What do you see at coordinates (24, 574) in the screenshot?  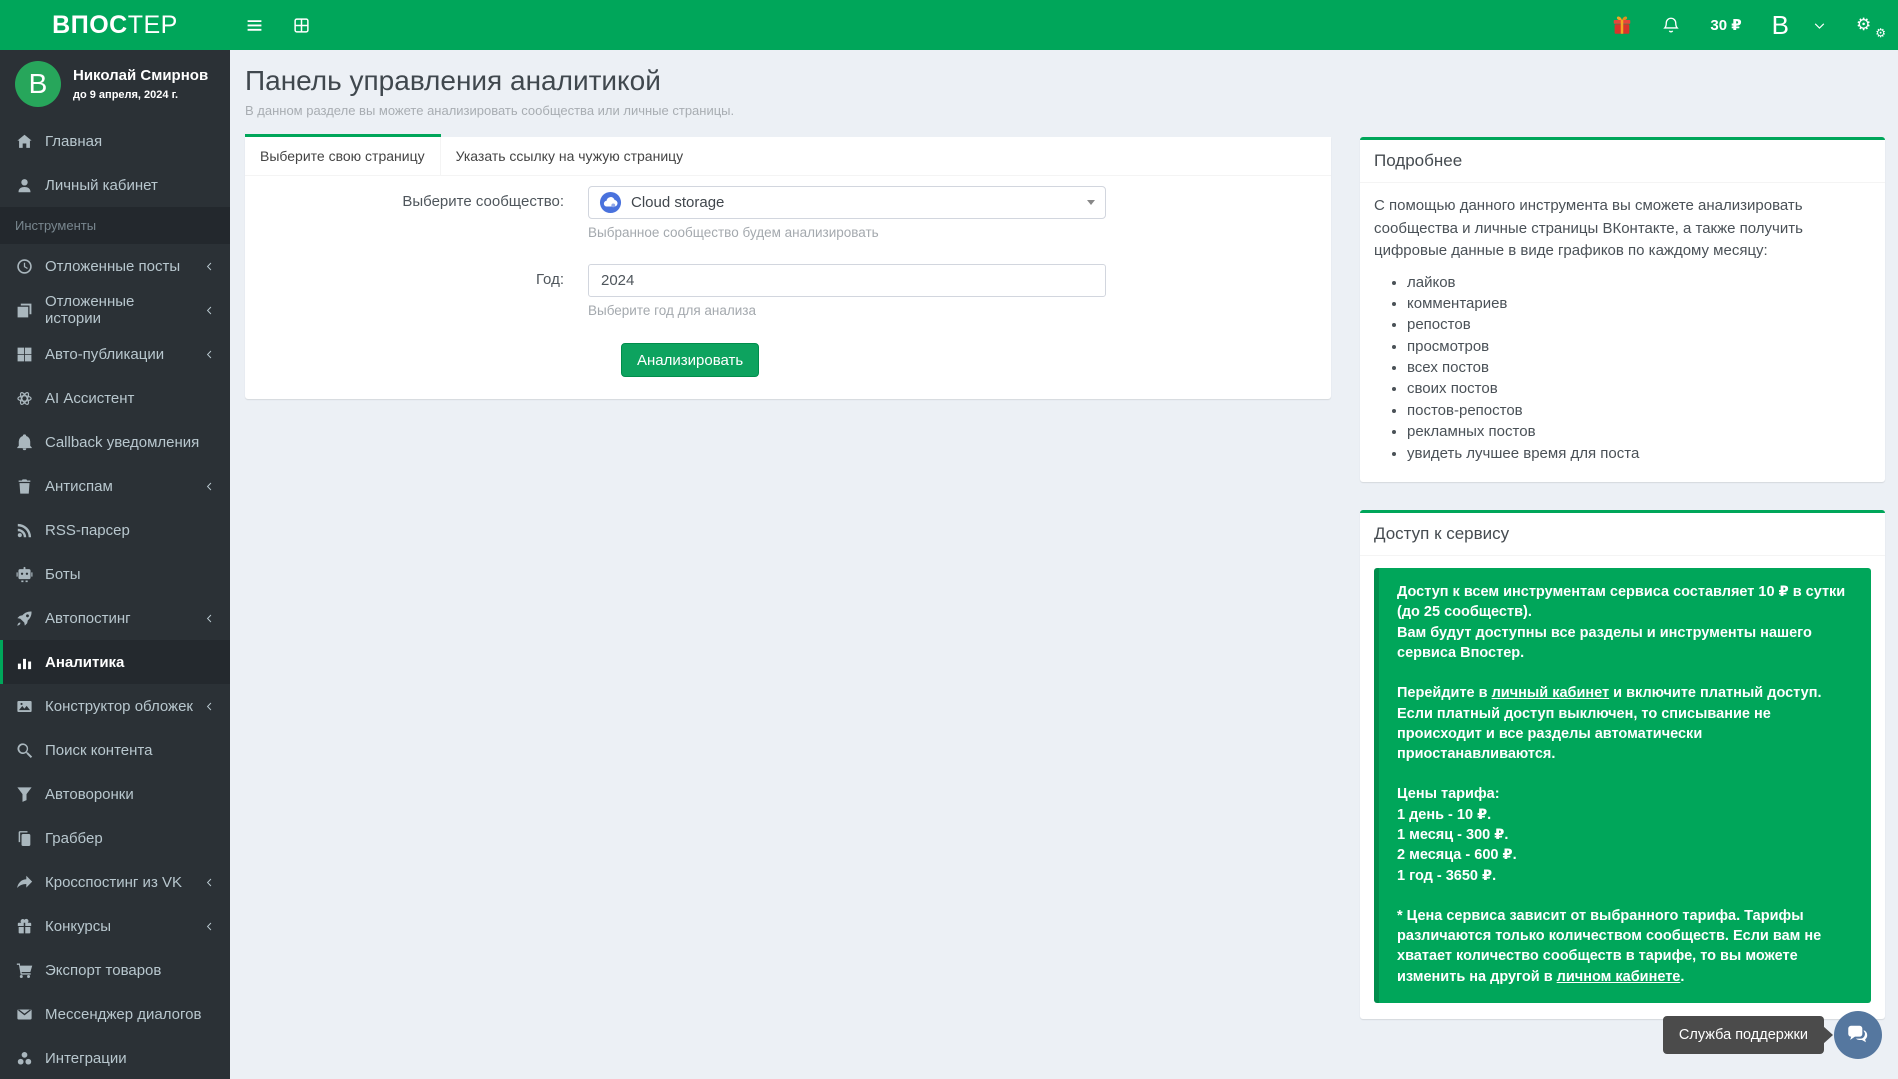 I see `robot-icon` at bounding box center [24, 574].